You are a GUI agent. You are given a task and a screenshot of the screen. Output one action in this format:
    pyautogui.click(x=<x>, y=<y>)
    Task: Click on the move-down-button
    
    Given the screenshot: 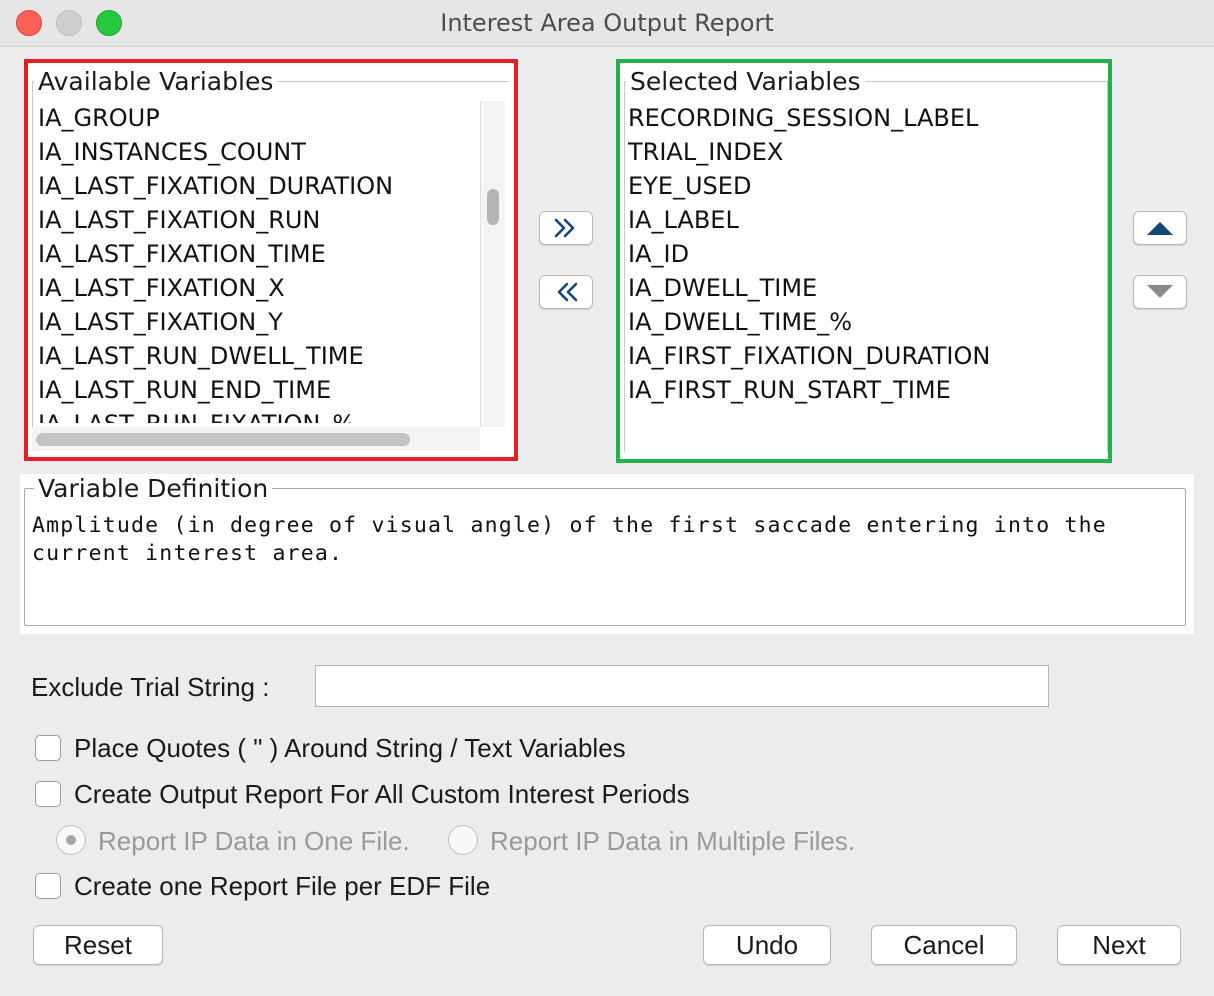 What is the action you would take?
    pyautogui.click(x=1160, y=292)
    